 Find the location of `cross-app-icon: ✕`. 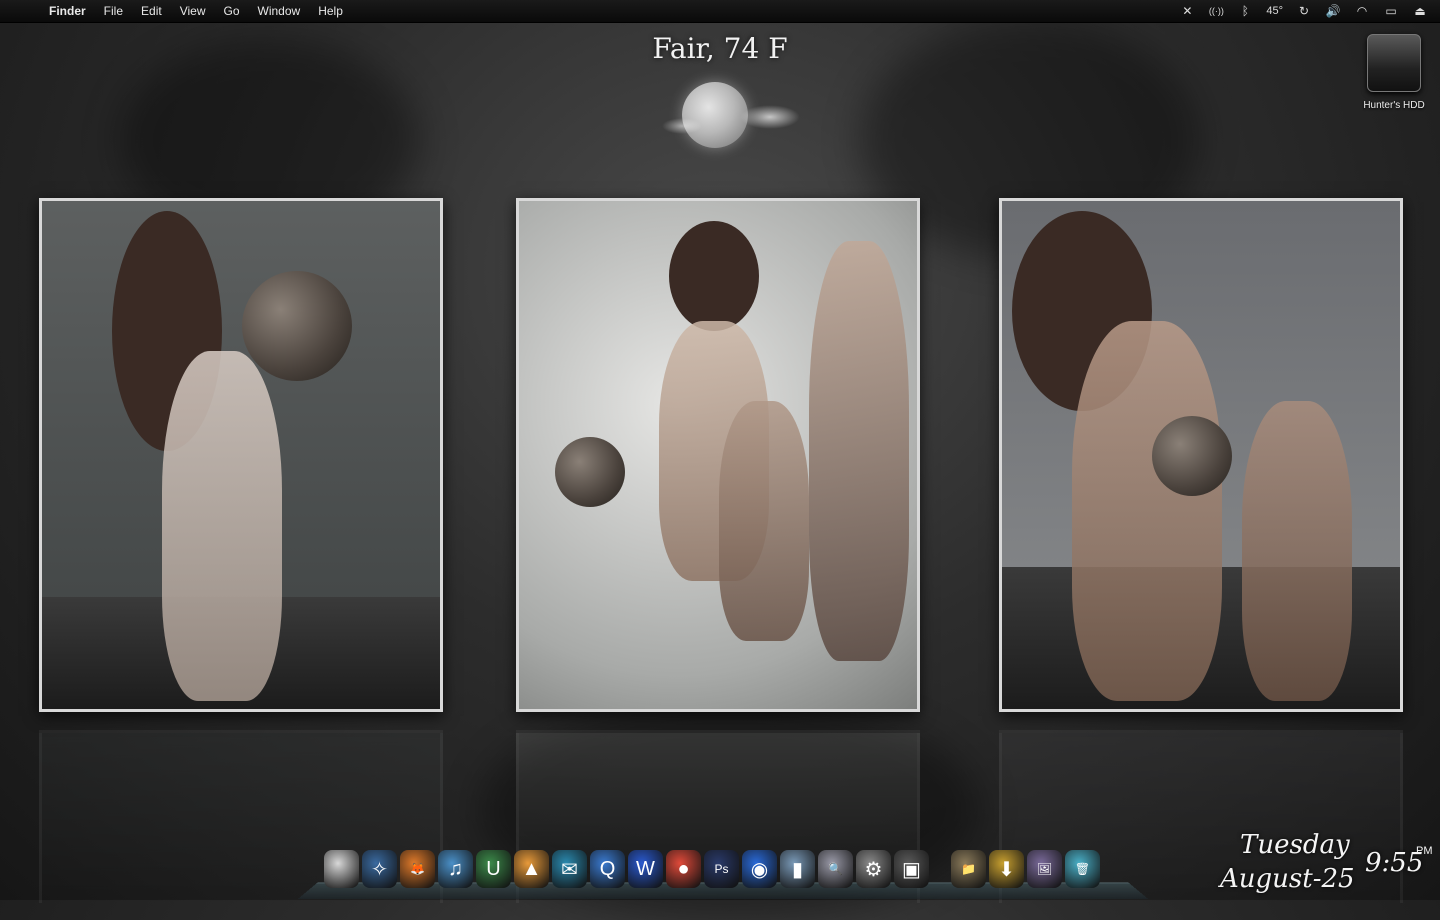

cross-app-icon: ✕ is located at coordinates (1187, 11).